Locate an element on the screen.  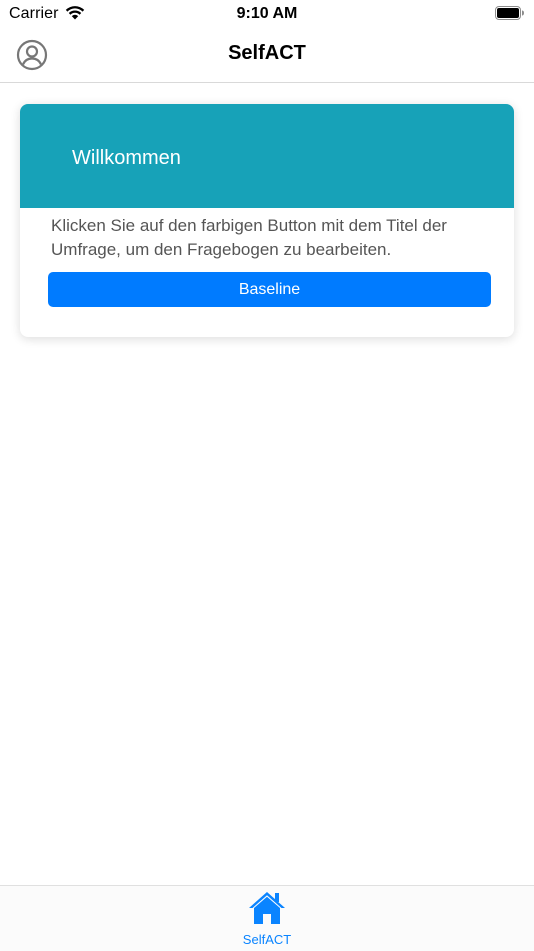
tab-selfact: SelfACT is located at coordinates (267, 918).